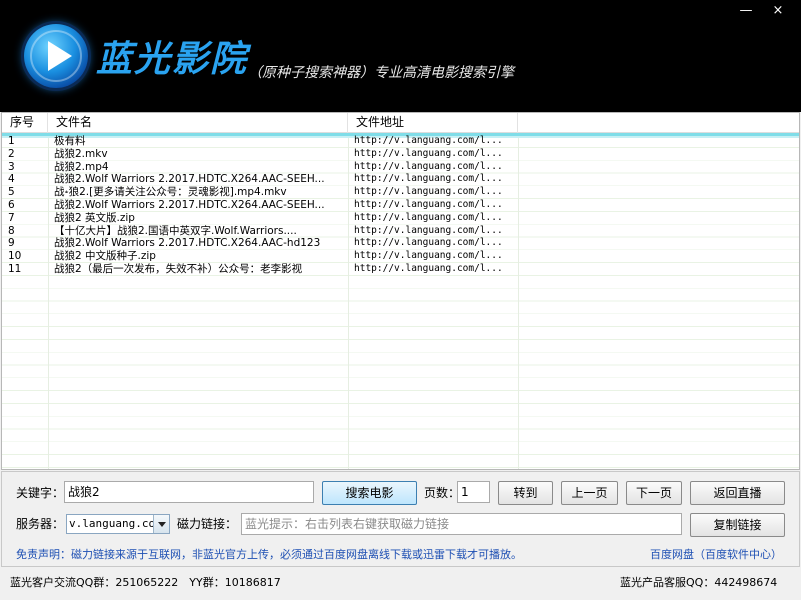 The height and width of the screenshot is (600, 801). What do you see at coordinates (369, 493) in the screenshot?
I see `search-button: 搜索电影` at bounding box center [369, 493].